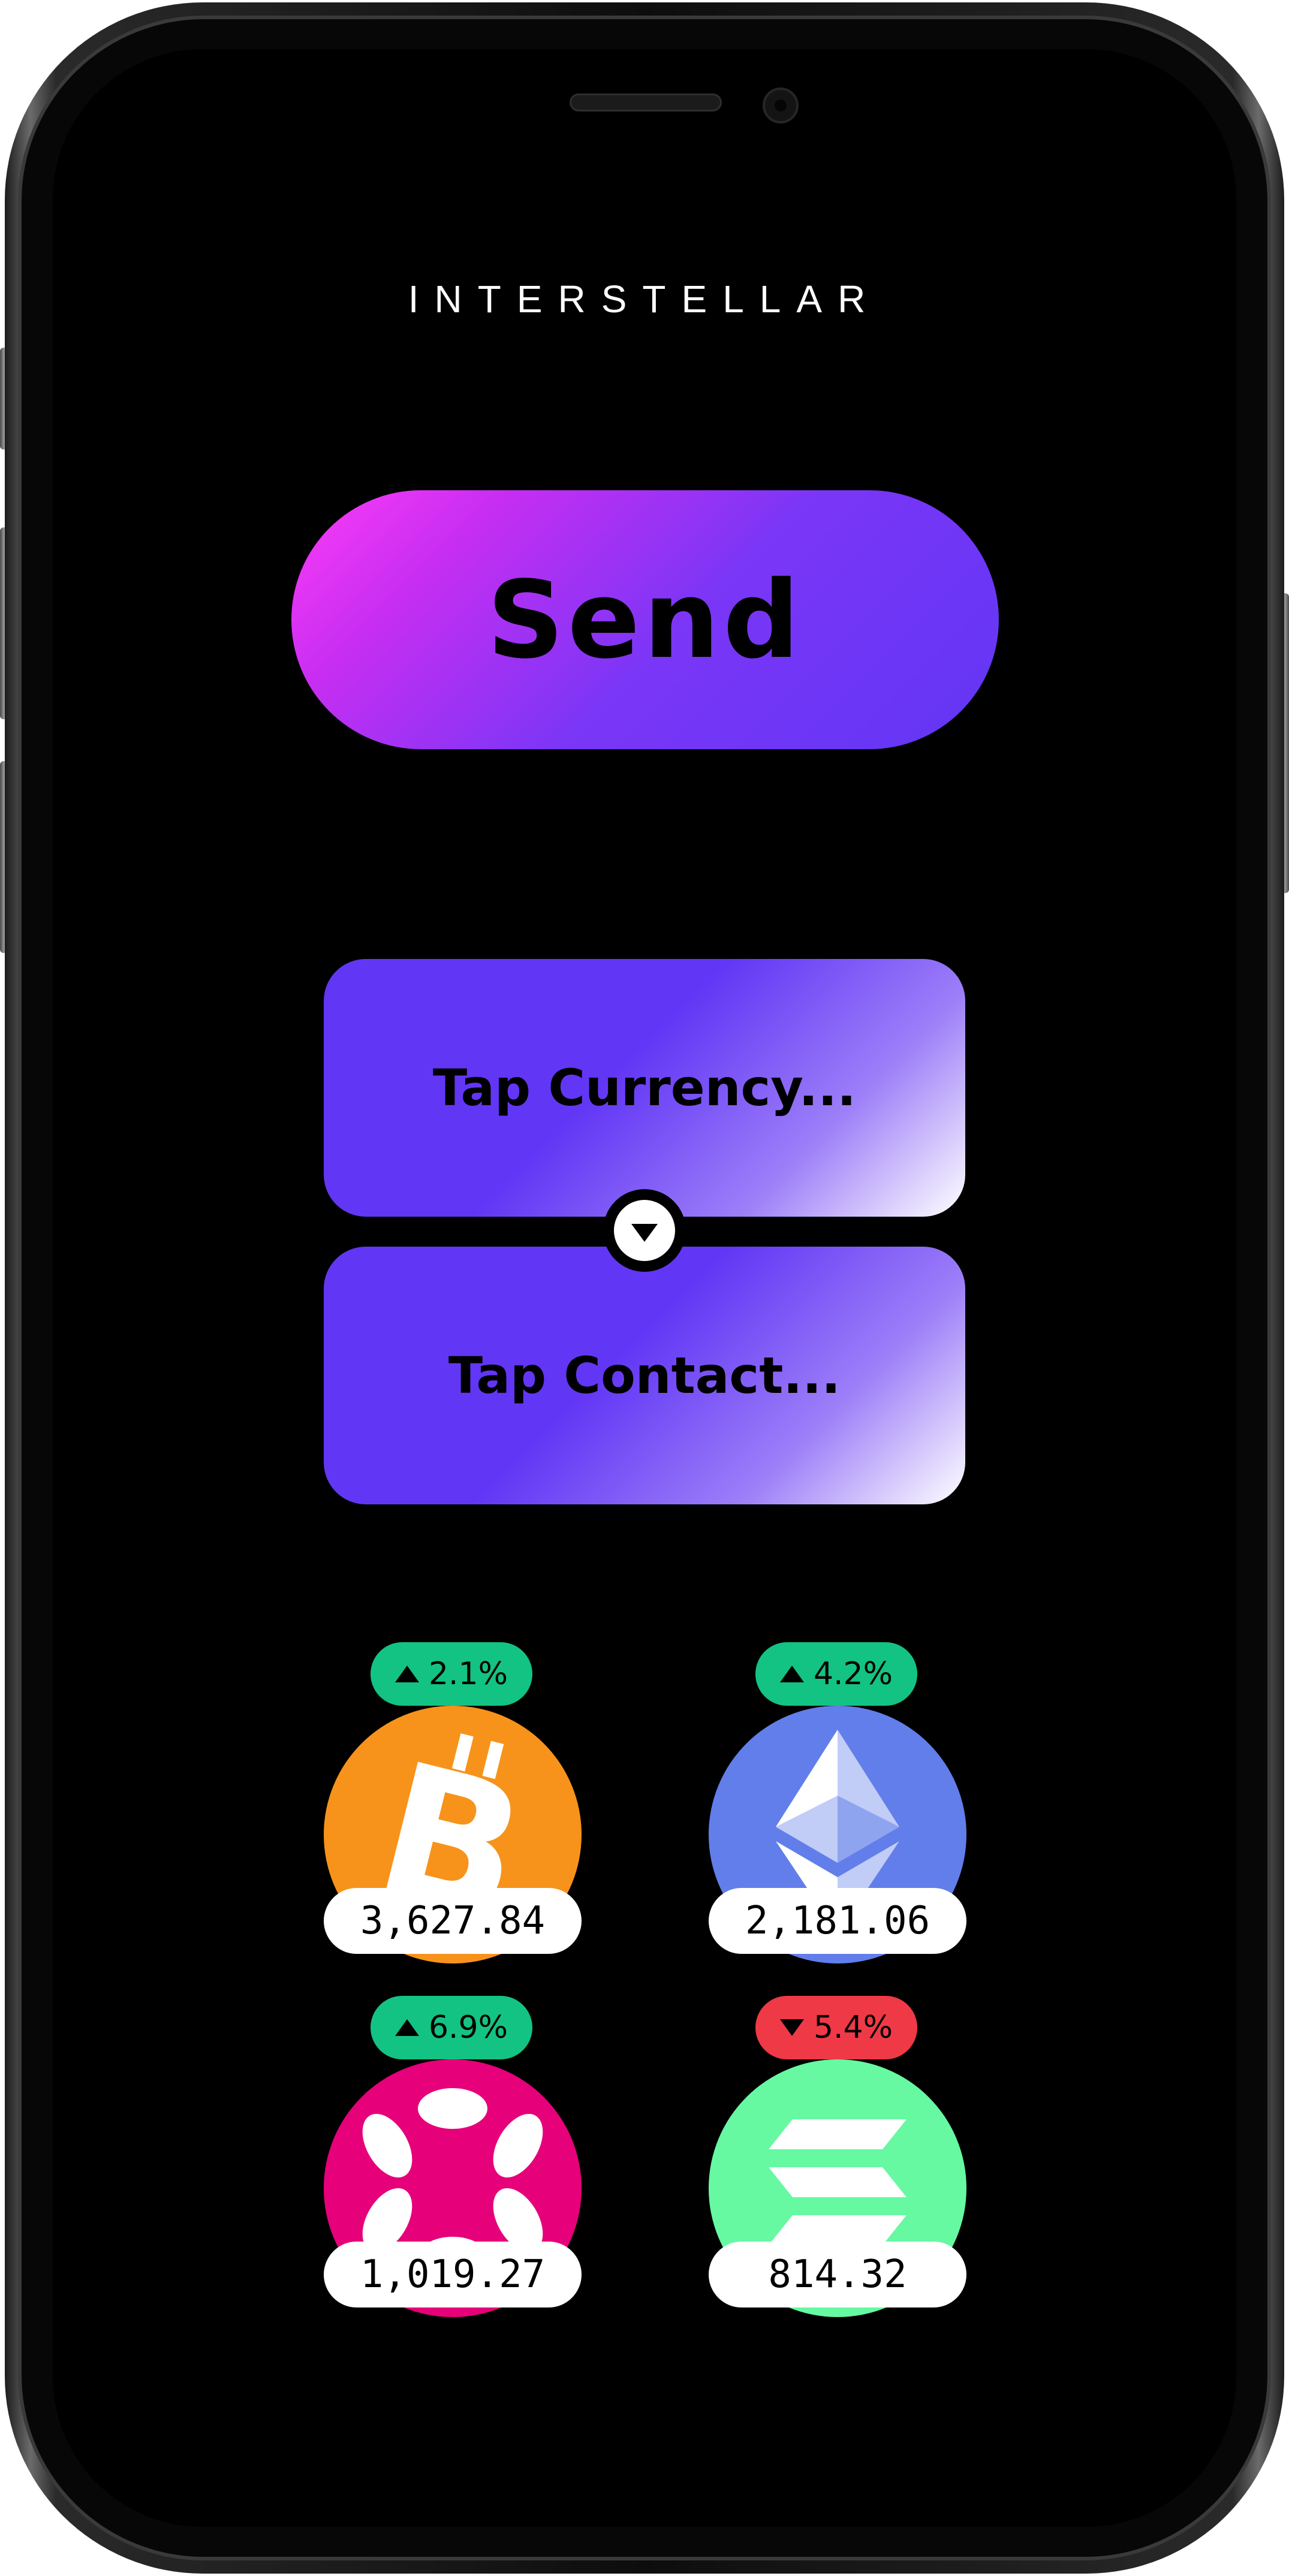  What do you see at coordinates (645, 620) in the screenshot?
I see `send-button: Send` at bounding box center [645, 620].